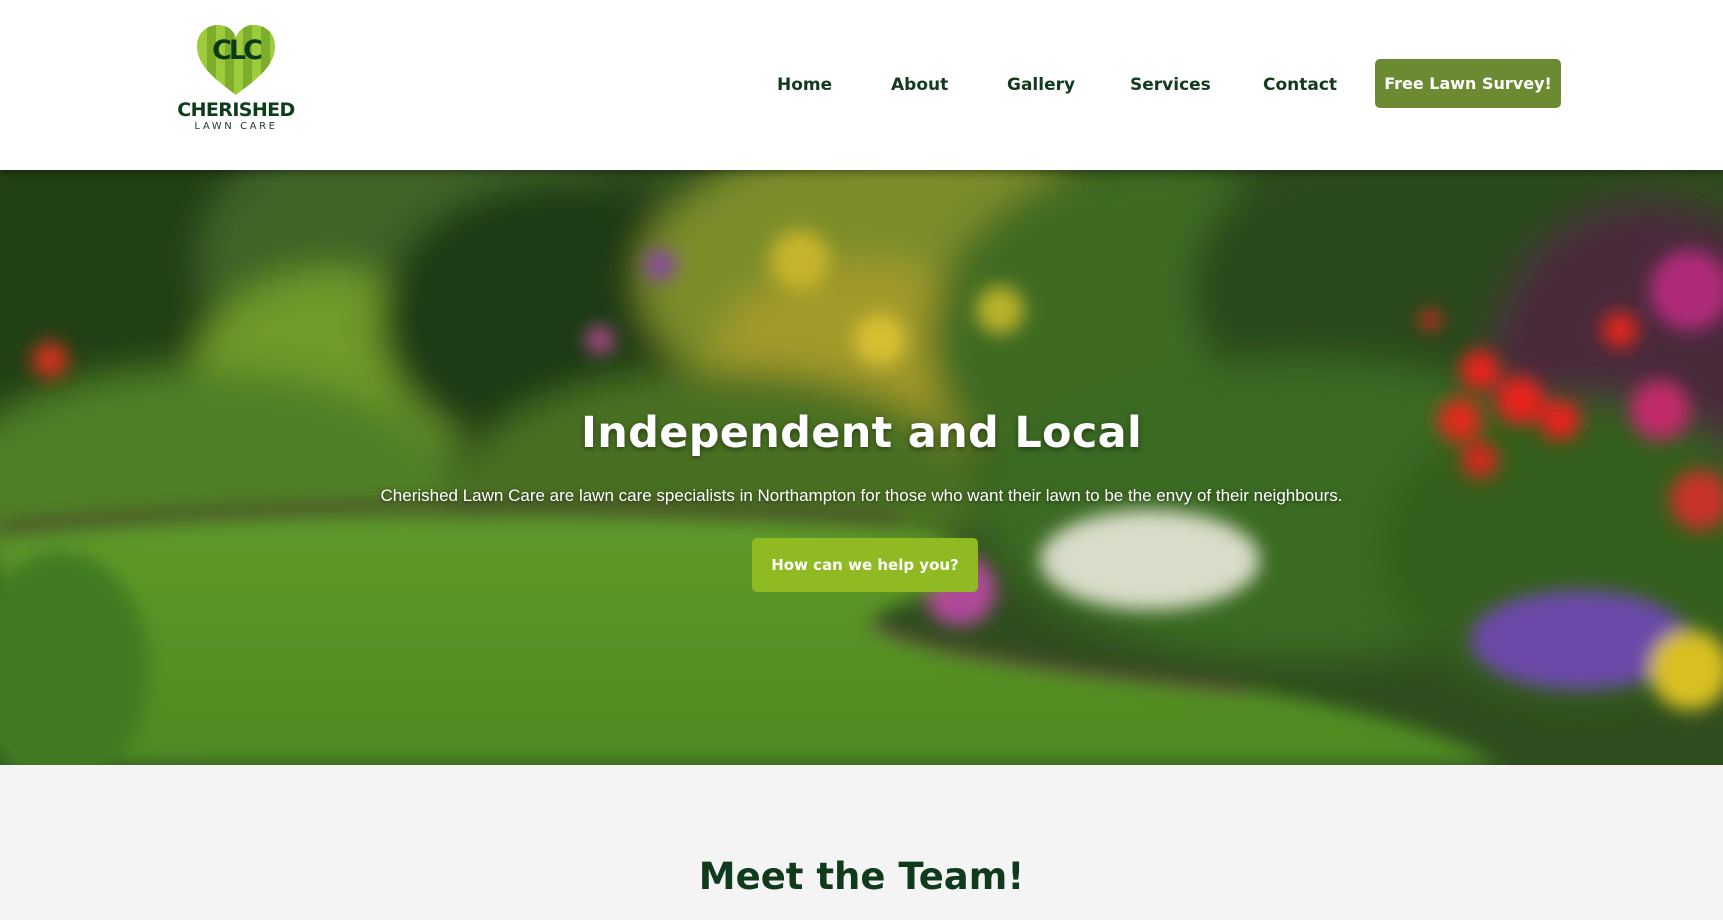 The height and width of the screenshot is (920, 1723). What do you see at coordinates (236, 126) in the screenshot?
I see `logo-tagline: LAWN CARE` at bounding box center [236, 126].